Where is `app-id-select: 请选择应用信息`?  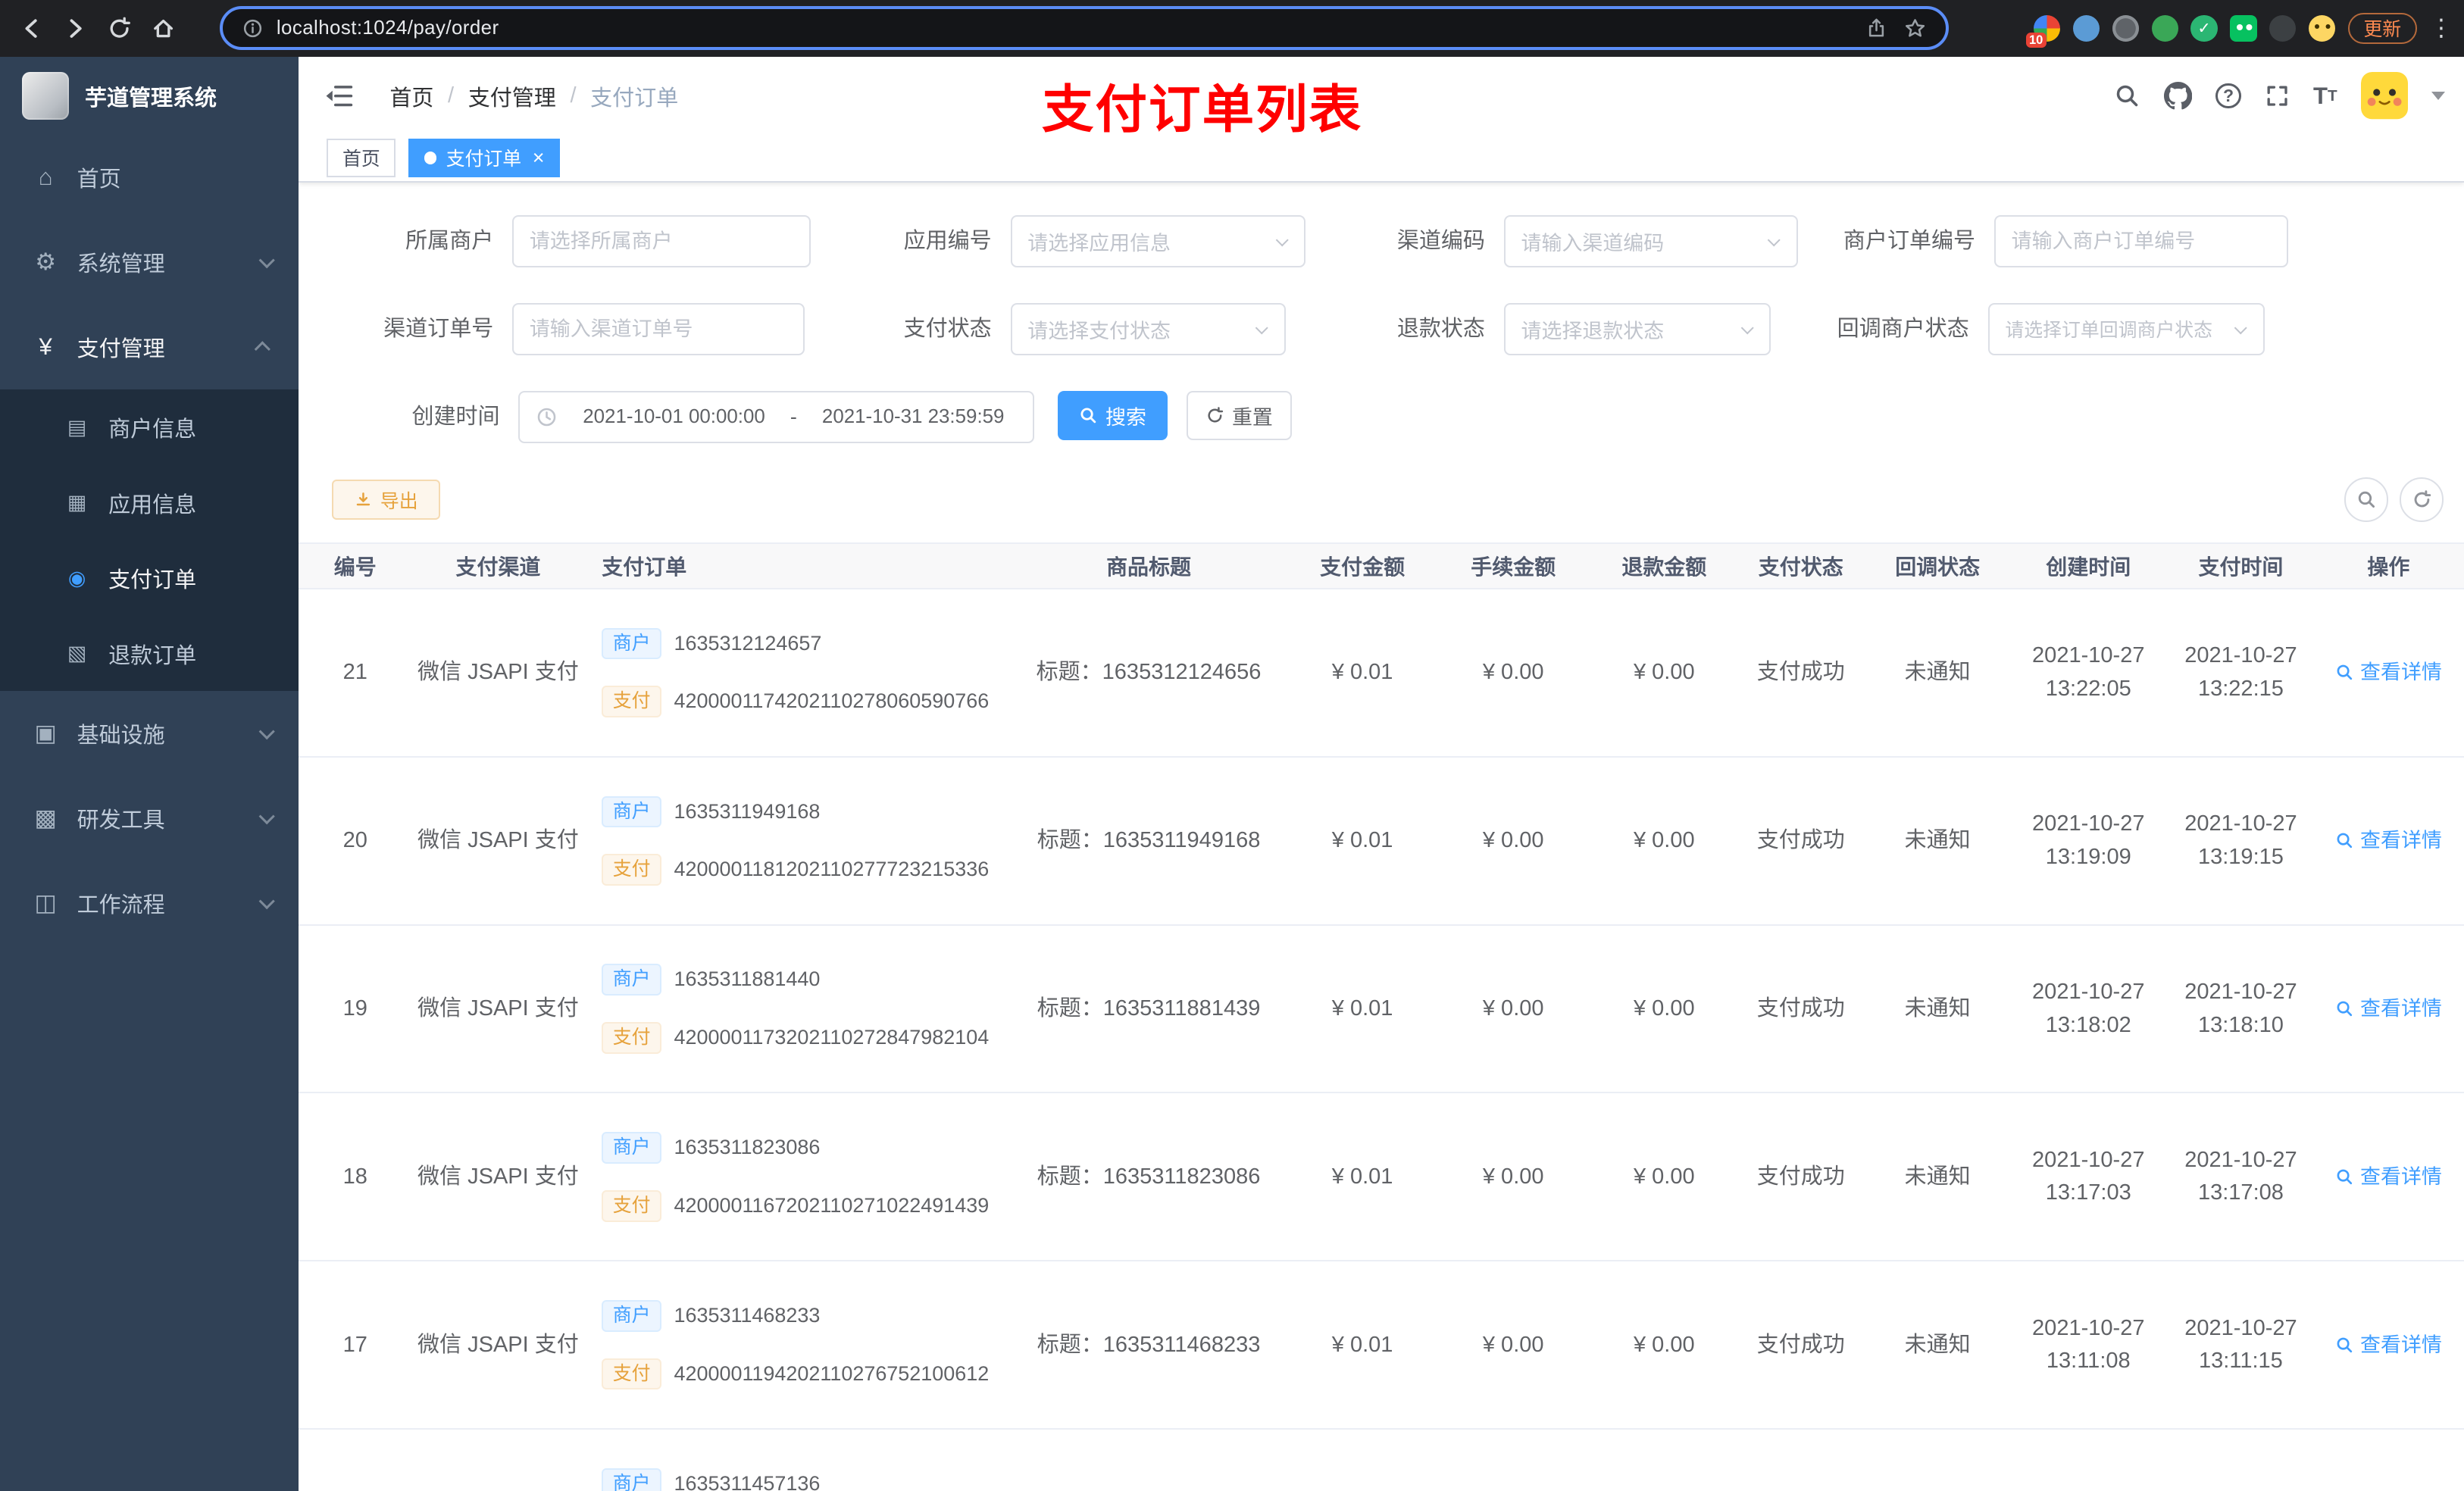
app-id-select: 请选择应用信息 is located at coordinates (1158, 241).